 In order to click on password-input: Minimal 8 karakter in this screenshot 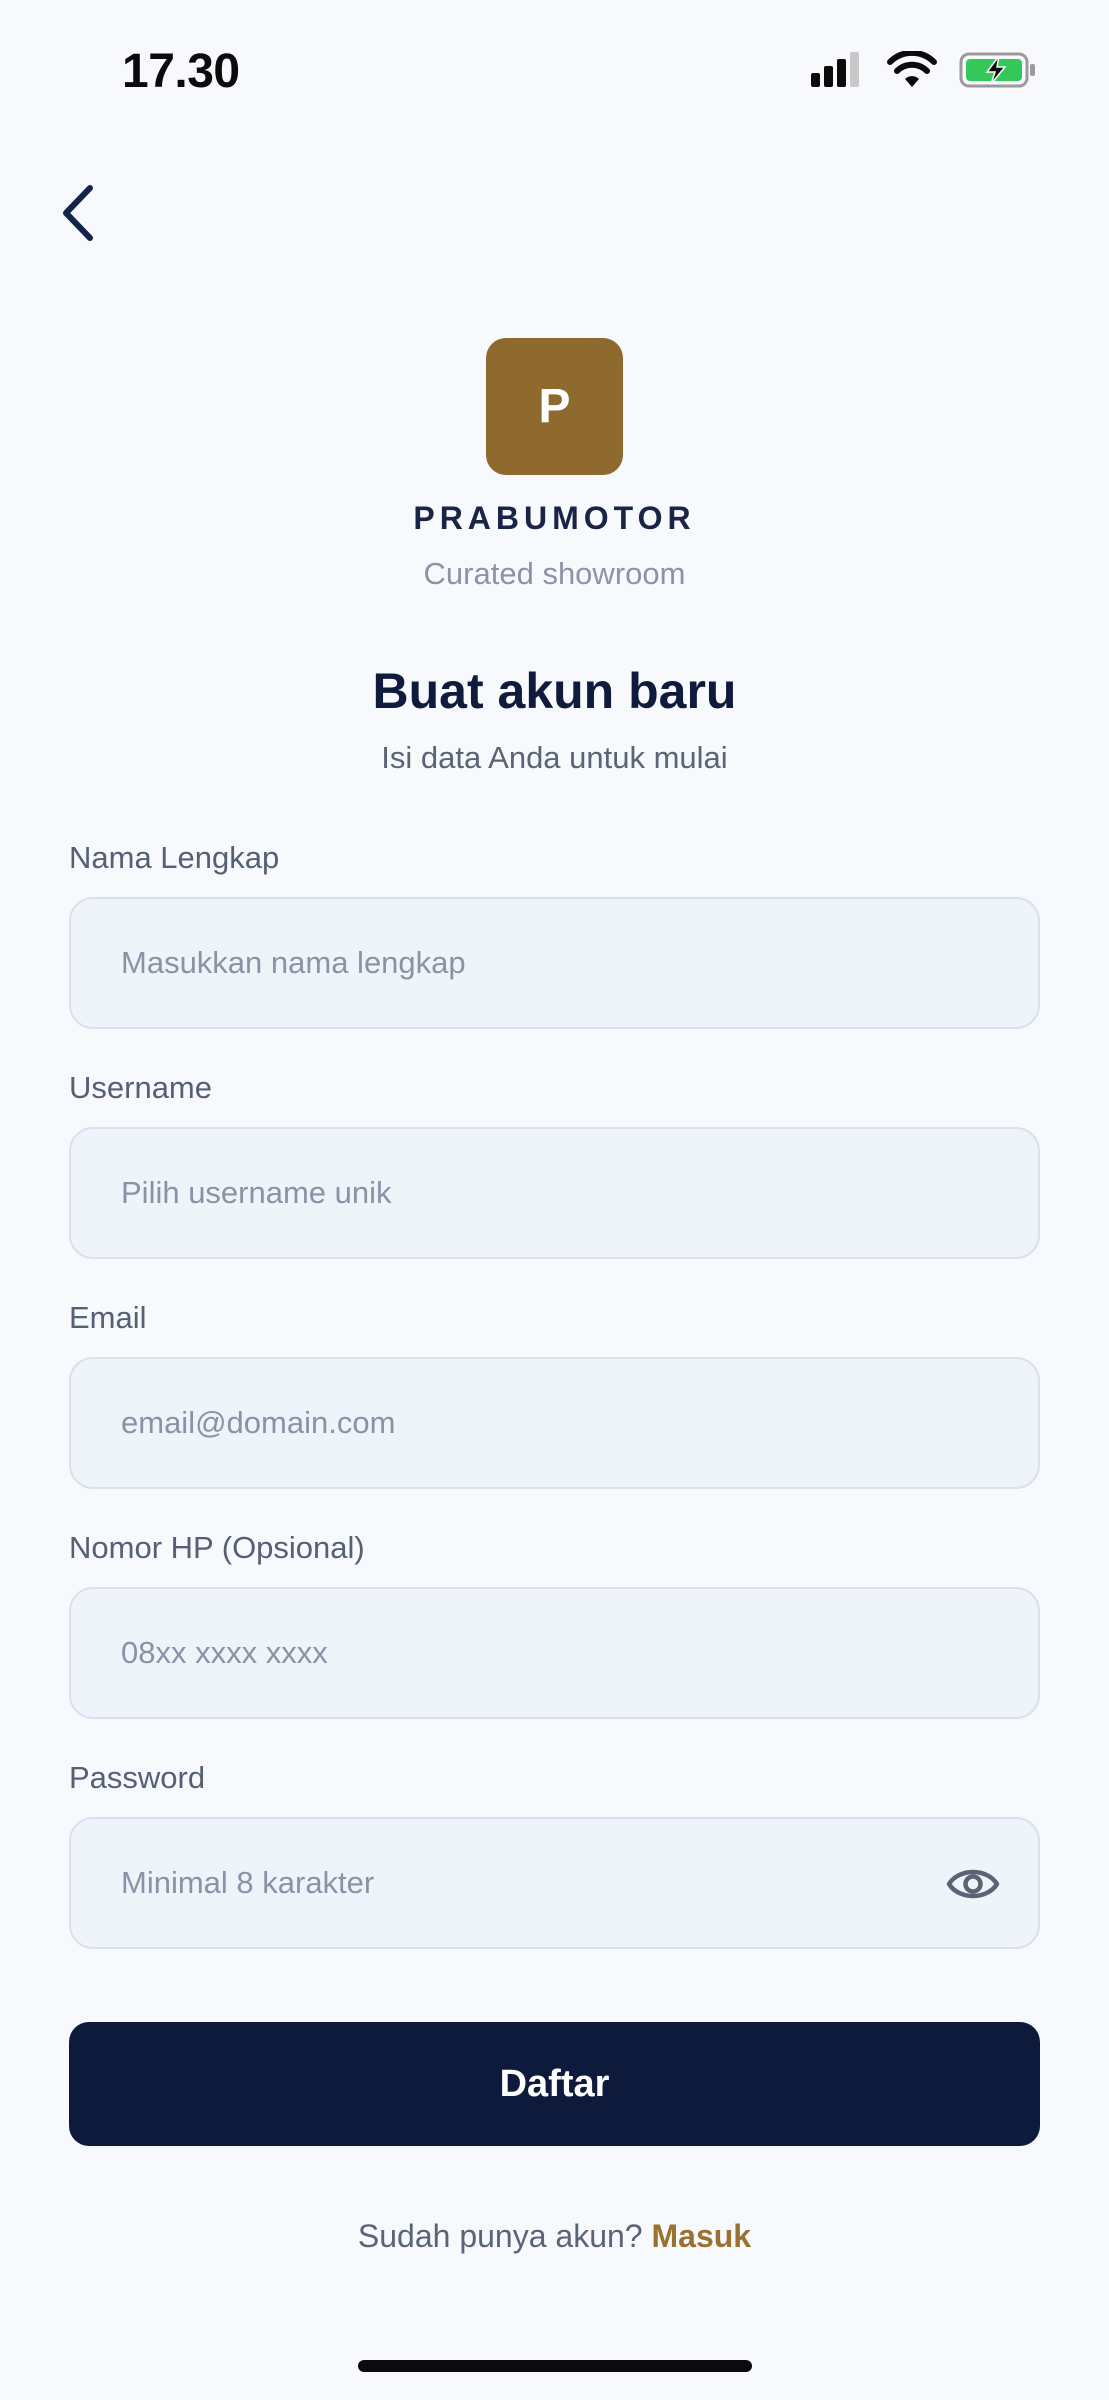, I will do `click(554, 1883)`.